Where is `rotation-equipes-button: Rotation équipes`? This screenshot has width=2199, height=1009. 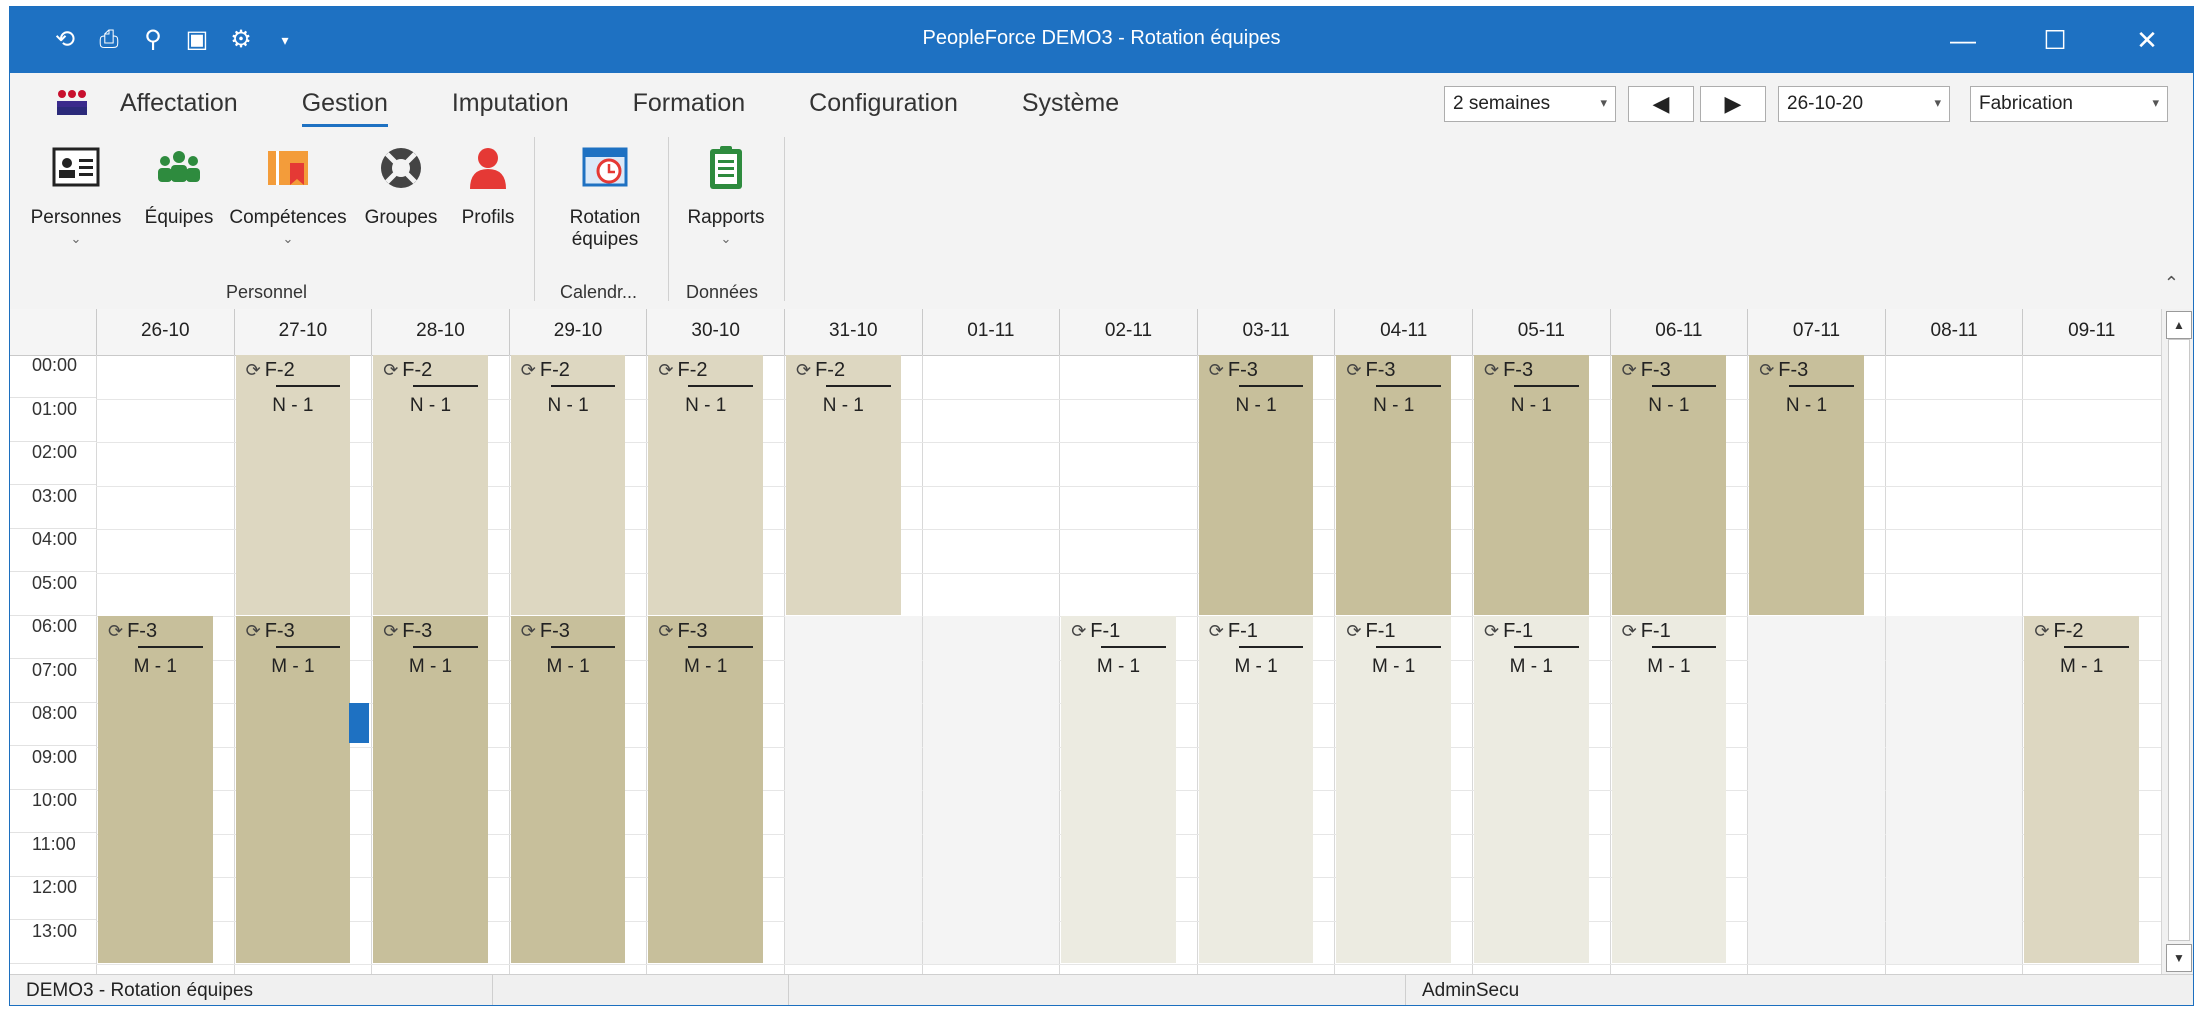 rotation-equipes-button: Rotation équipes is located at coordinates (605, 197).